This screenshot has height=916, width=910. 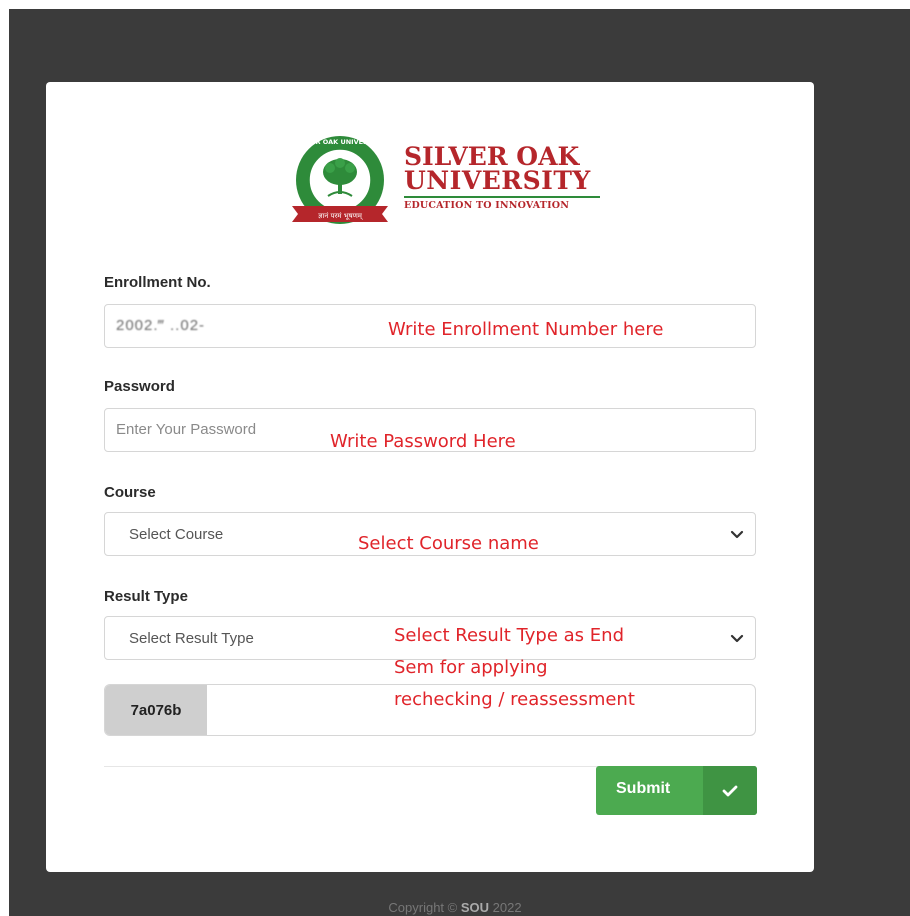 I want to click on enrollment-label: Enrollment No., so click(x=157, y=282).